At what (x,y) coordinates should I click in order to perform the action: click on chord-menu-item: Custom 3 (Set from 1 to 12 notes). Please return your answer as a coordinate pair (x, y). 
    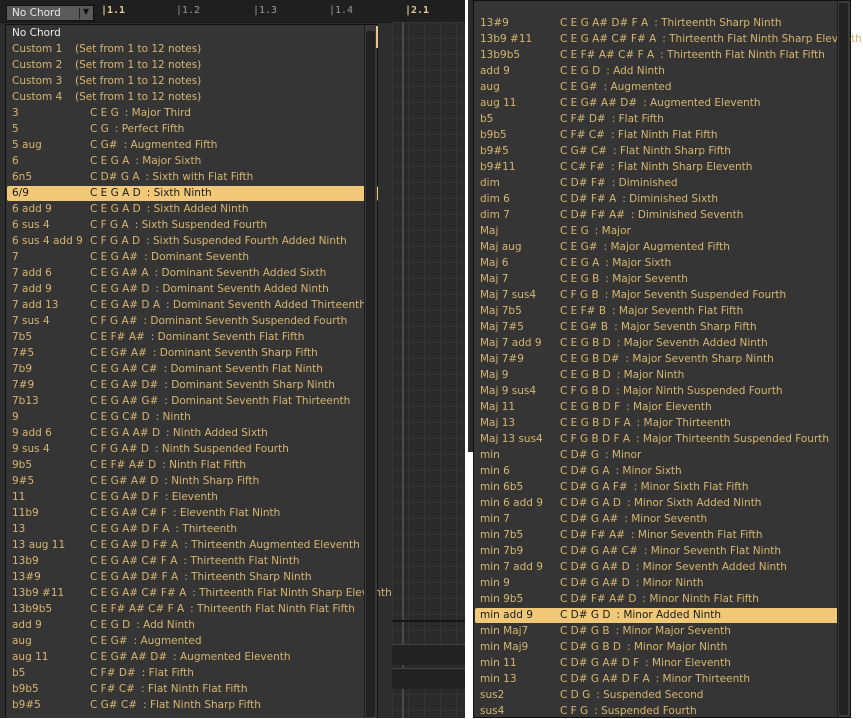
    Looking at the image, I should click on (192, 81).